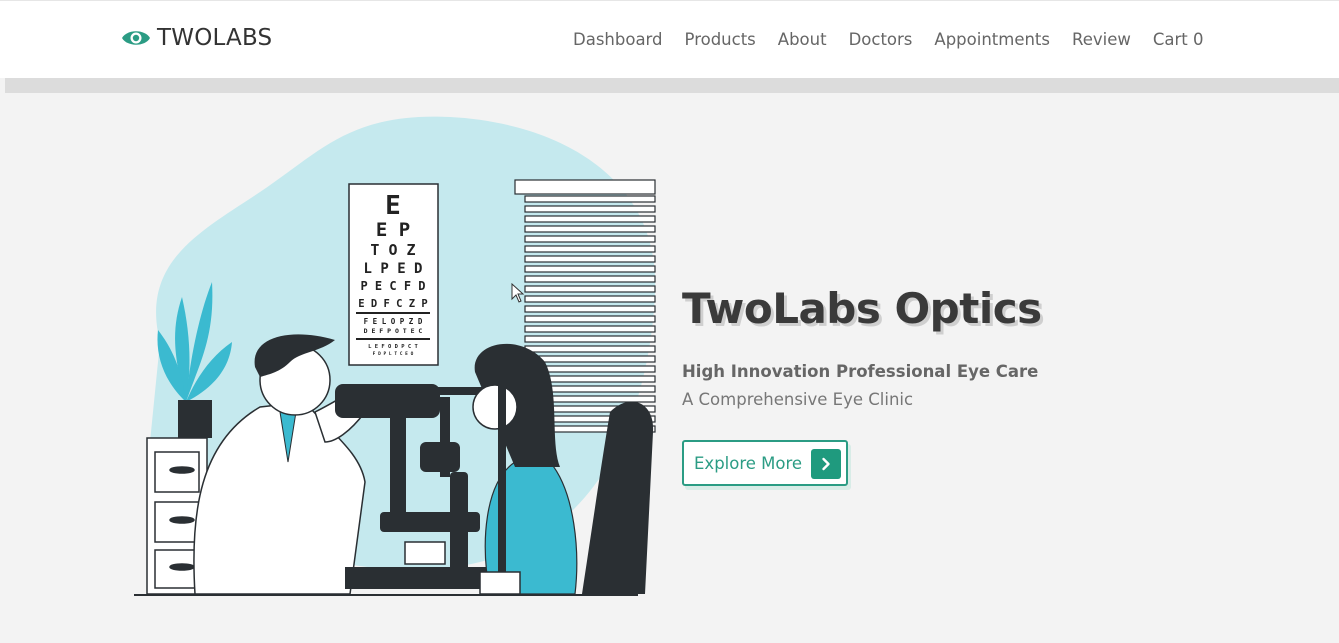 The image size is (1339, 643). Describe the element at coordinates (1178, 39) in the screenshot. I see `nav-link-cart: Cart 0` at that location.